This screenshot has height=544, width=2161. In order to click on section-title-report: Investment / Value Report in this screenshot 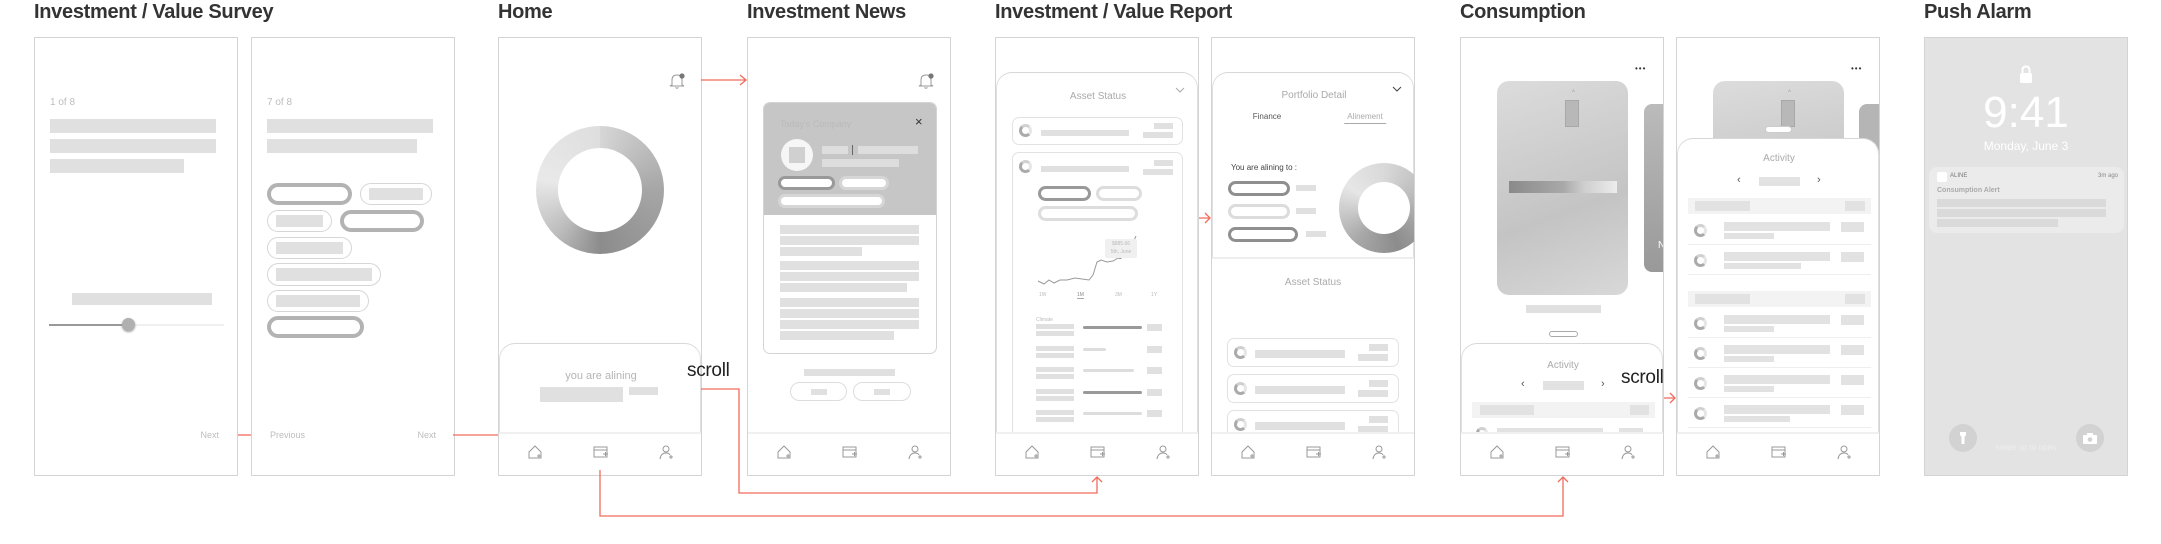, I will do `click(1114, 12)`.